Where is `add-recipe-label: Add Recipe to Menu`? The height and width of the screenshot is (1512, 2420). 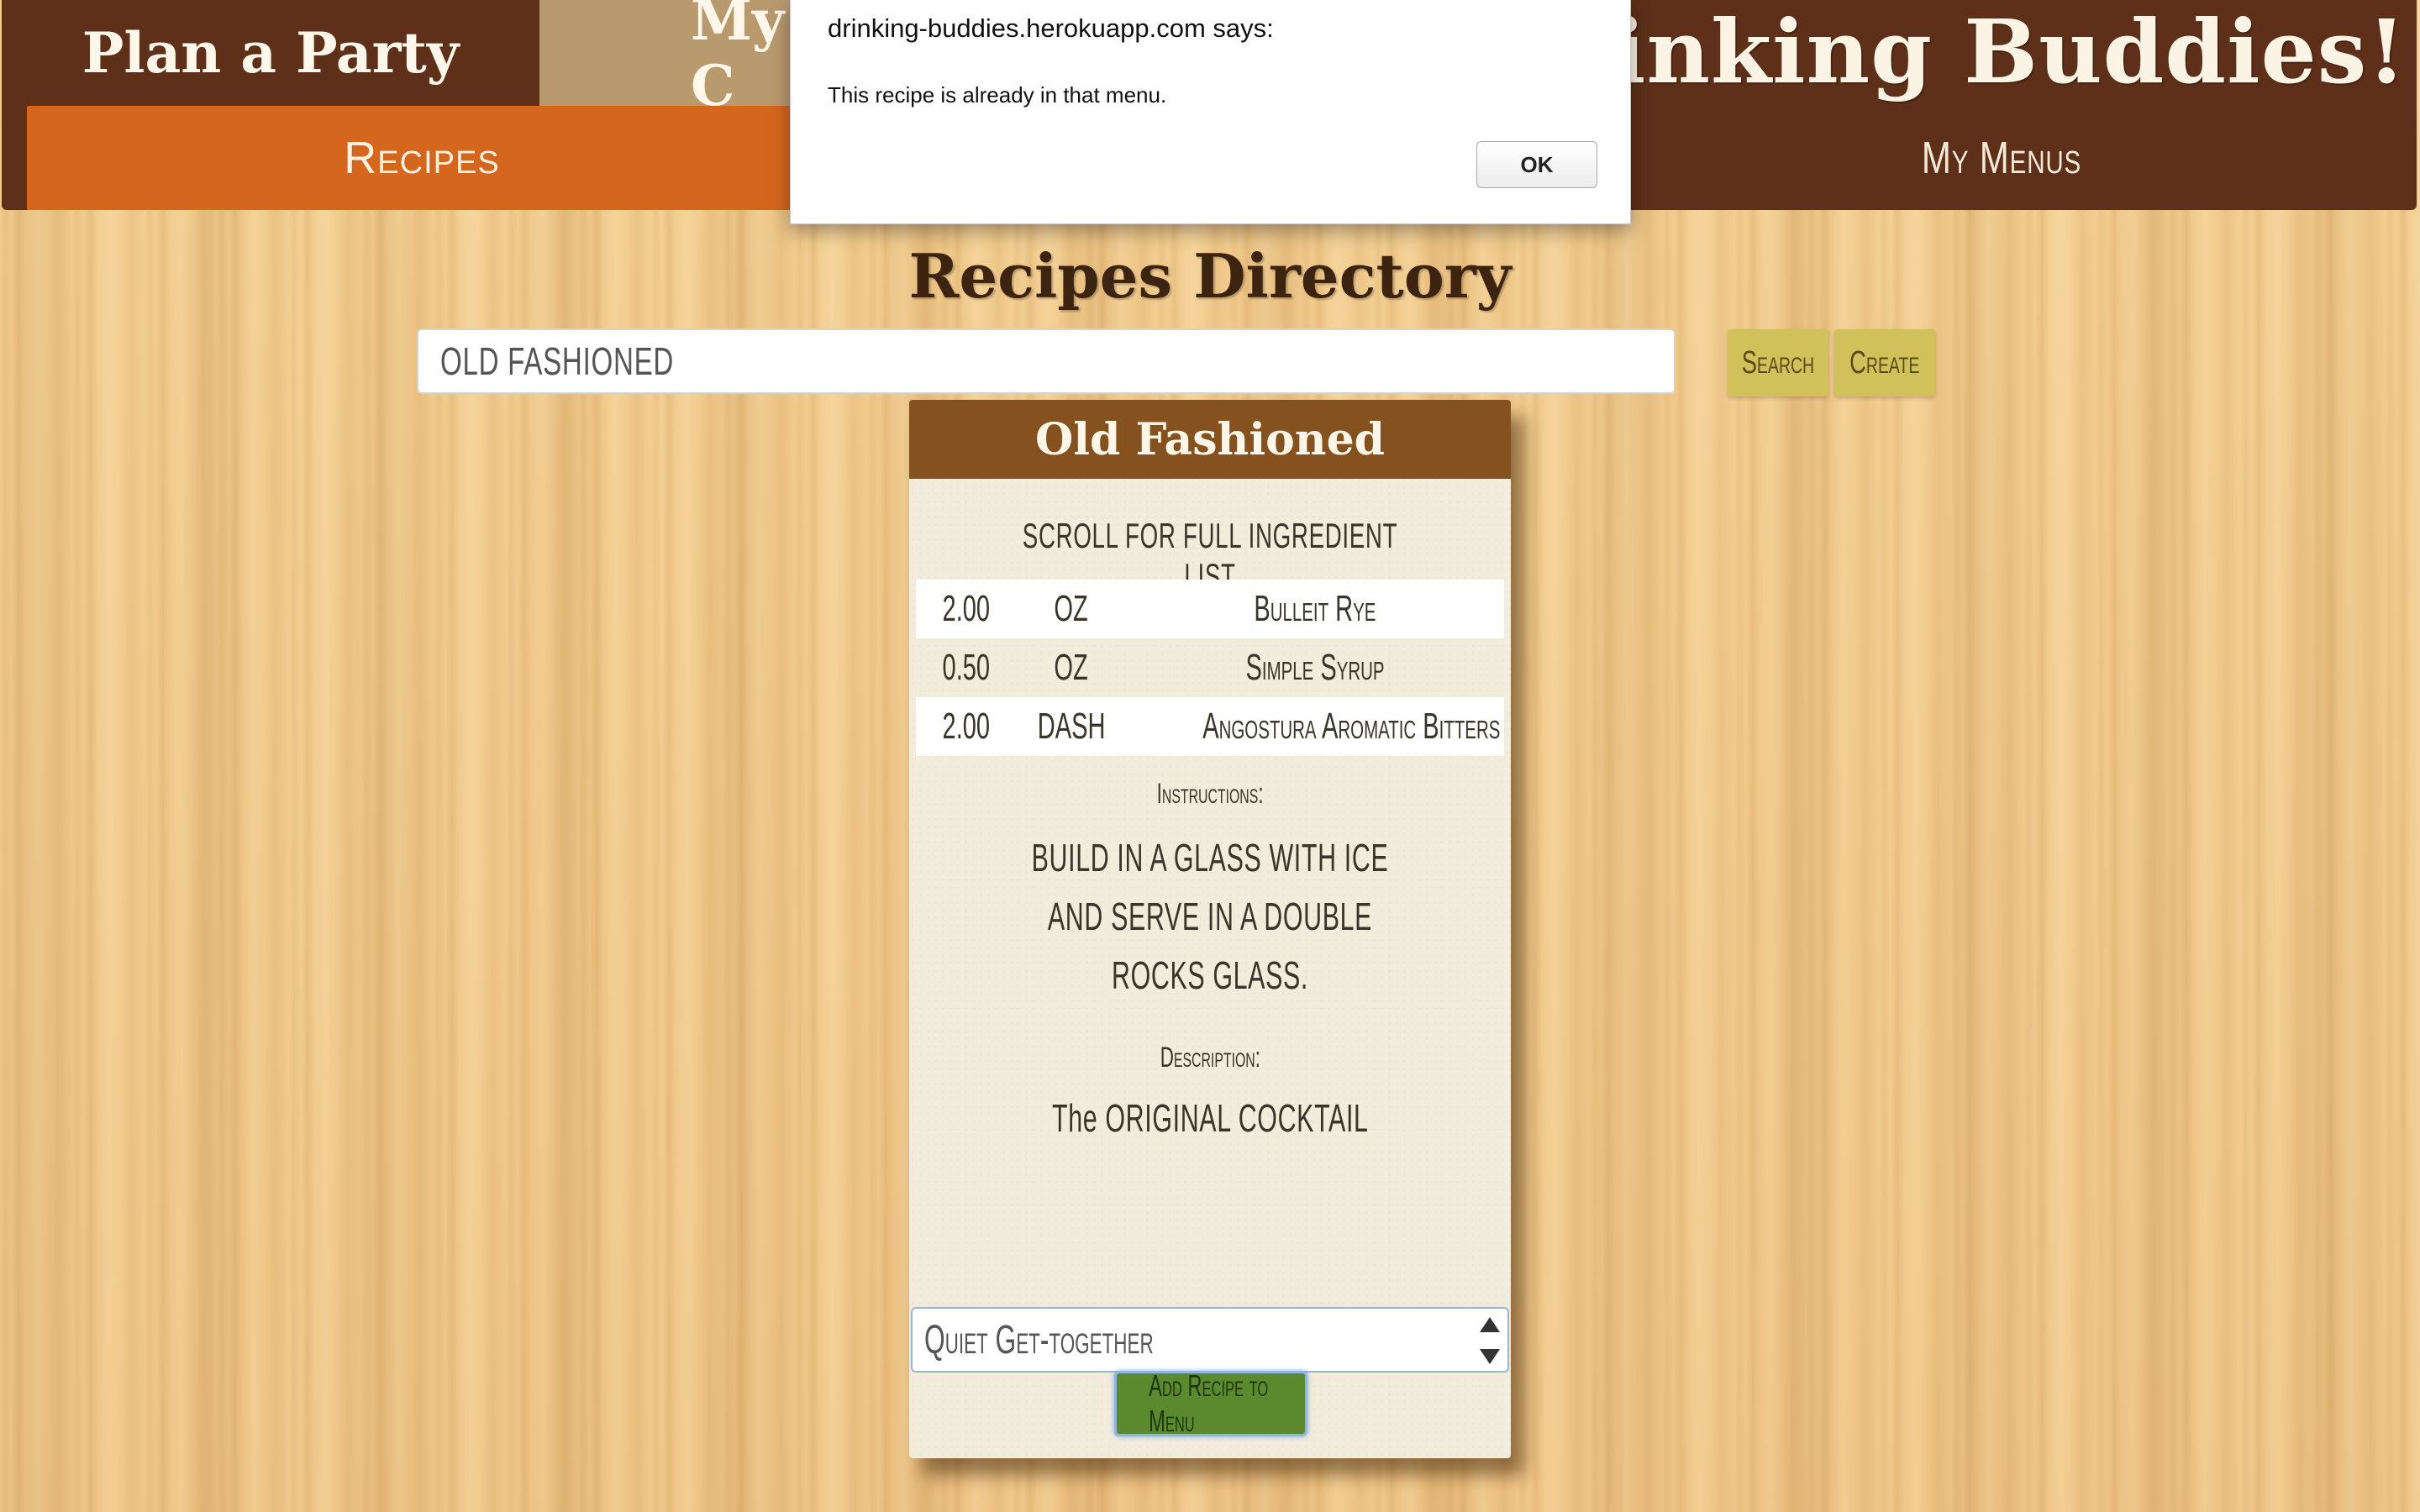 add-recipe-label: Add Recipe to Menu is located at coordinates (1209, 1403).